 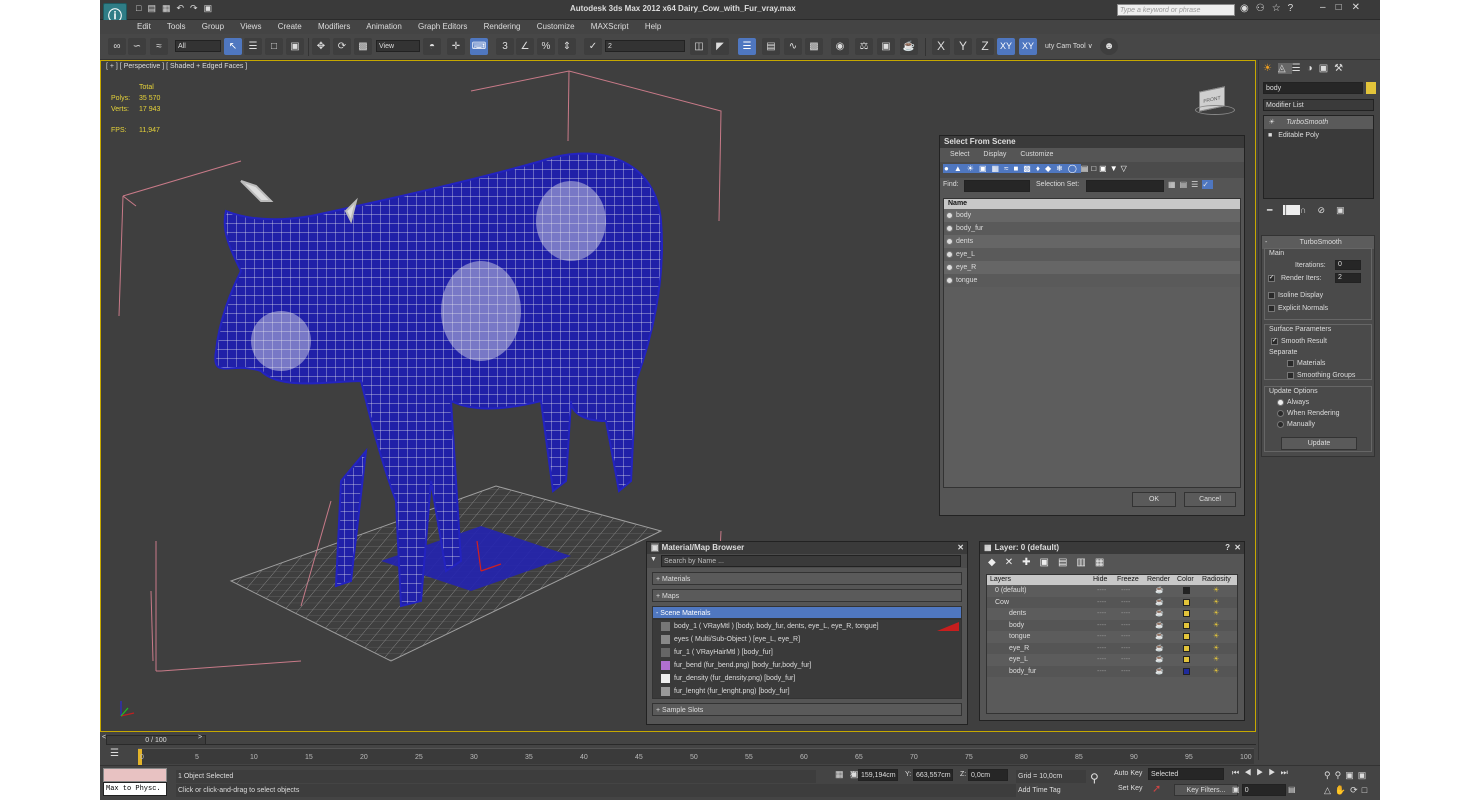 I want to click on edit-named-sel-icon: ✓, so click(x=593, y=46).